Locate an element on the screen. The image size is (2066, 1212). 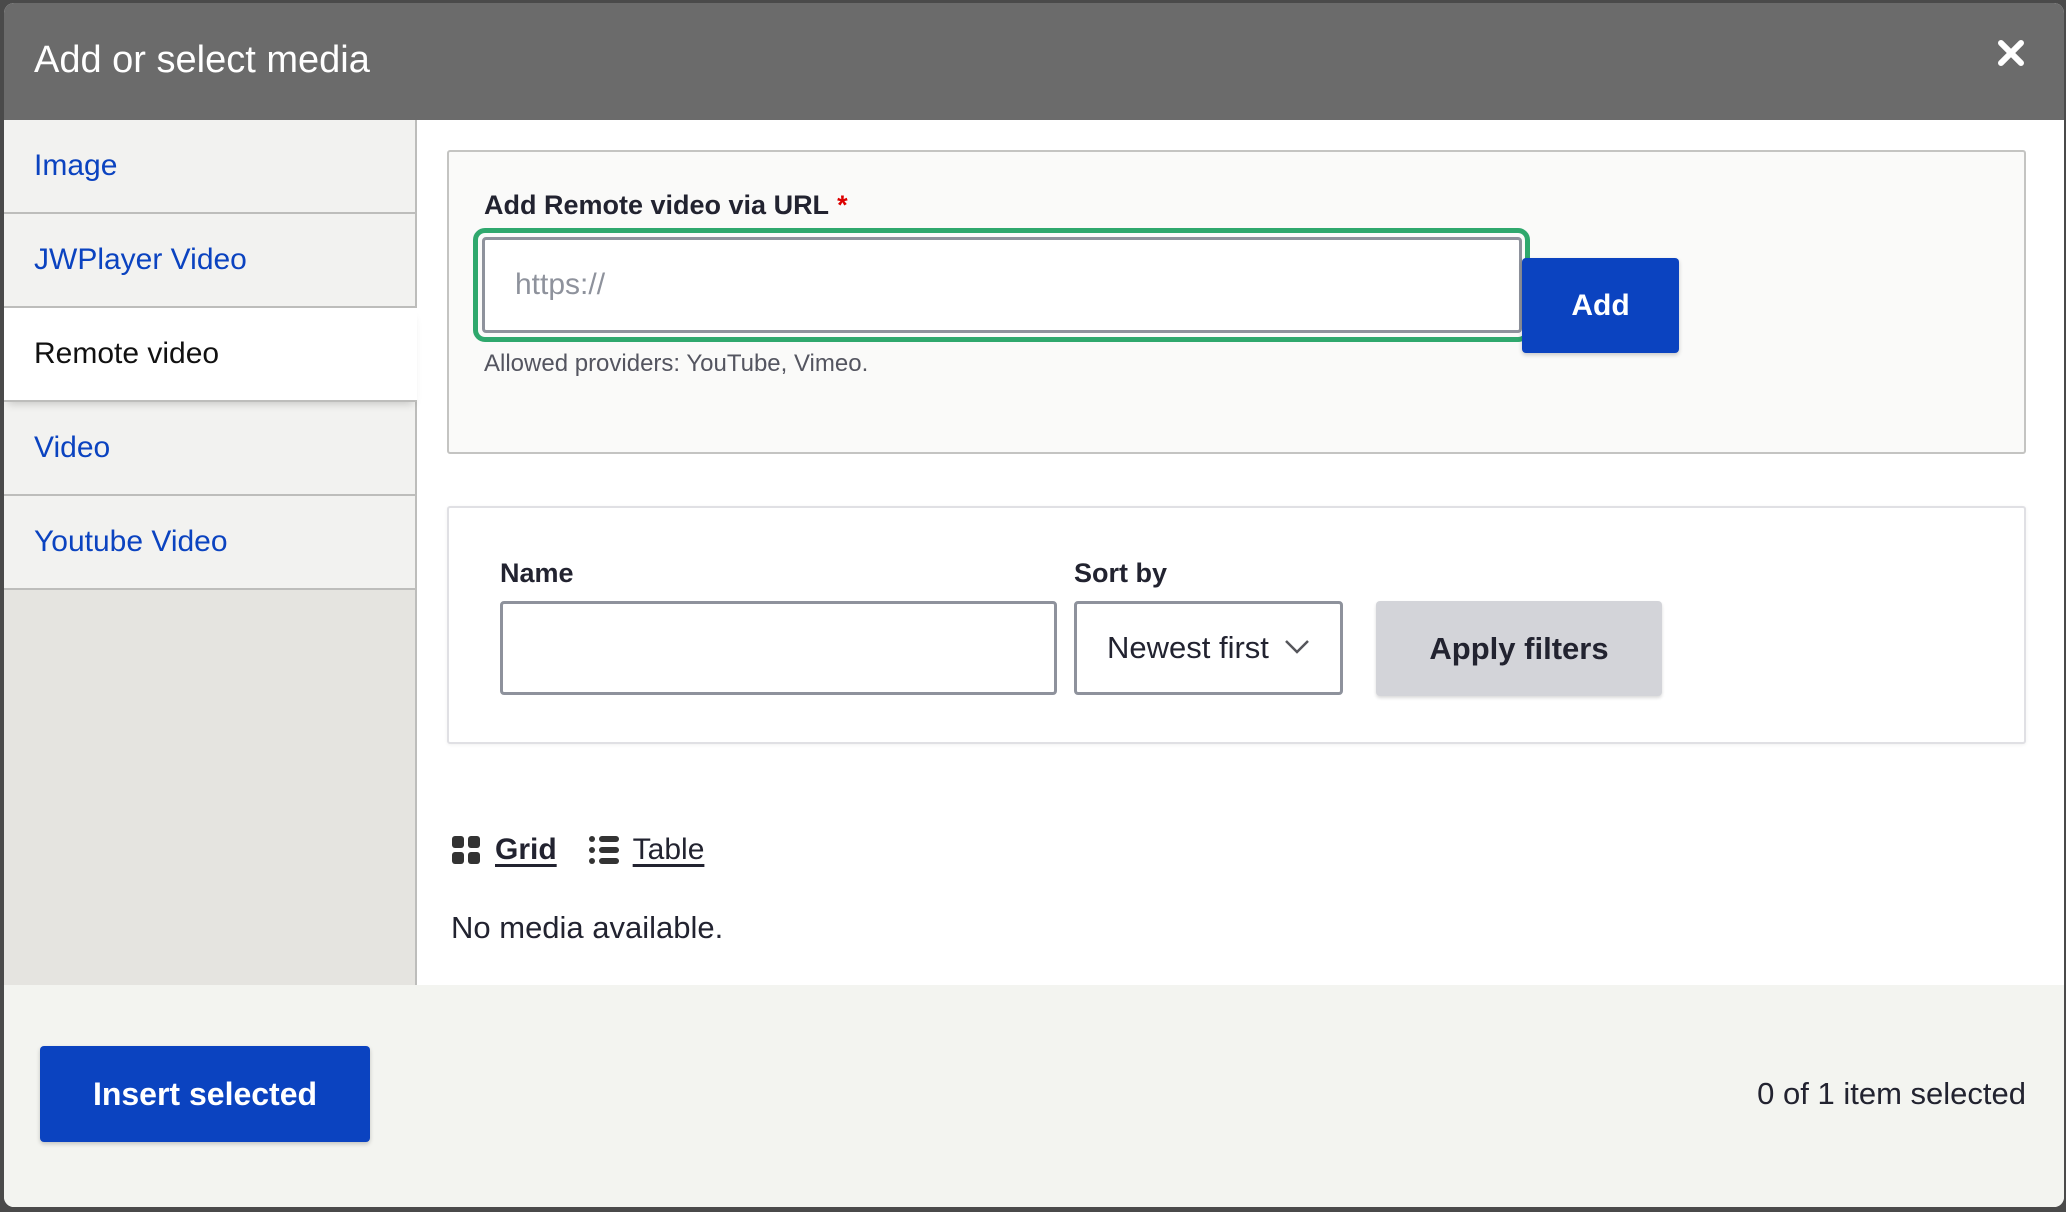
view-switcher: Grid Table is located at coordinates (577, 850).